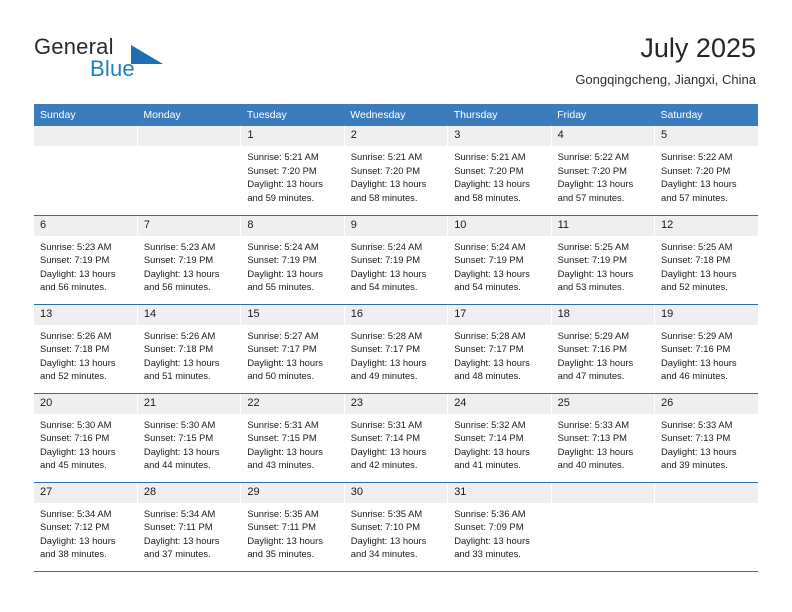 The height and width of the screenshot is (612, 792). Describe the element at coordinates (177, 376) in the screenshot. I see `daylight-text-line2: and 51 minutes.` at that location.